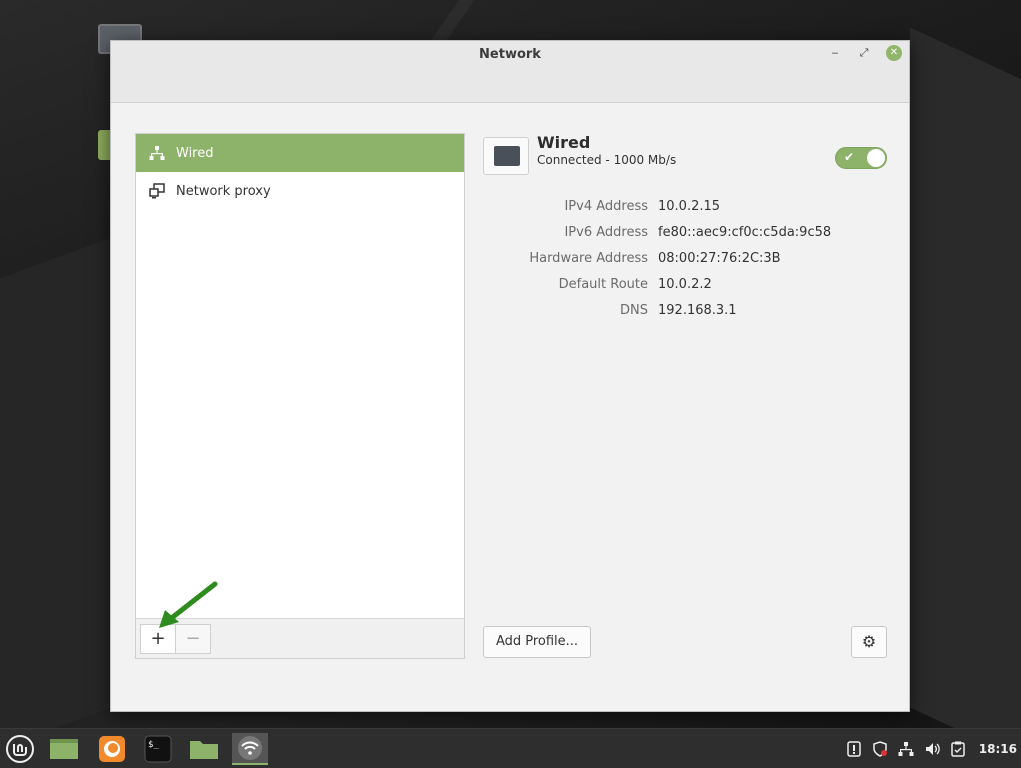 Image resolution: width=1021 pixels, height=768 pixels. What do you see at coordinates (588, 258) in the screenshot?
I see `detail-key: Hardware Address` at bounding box center [588, 258].